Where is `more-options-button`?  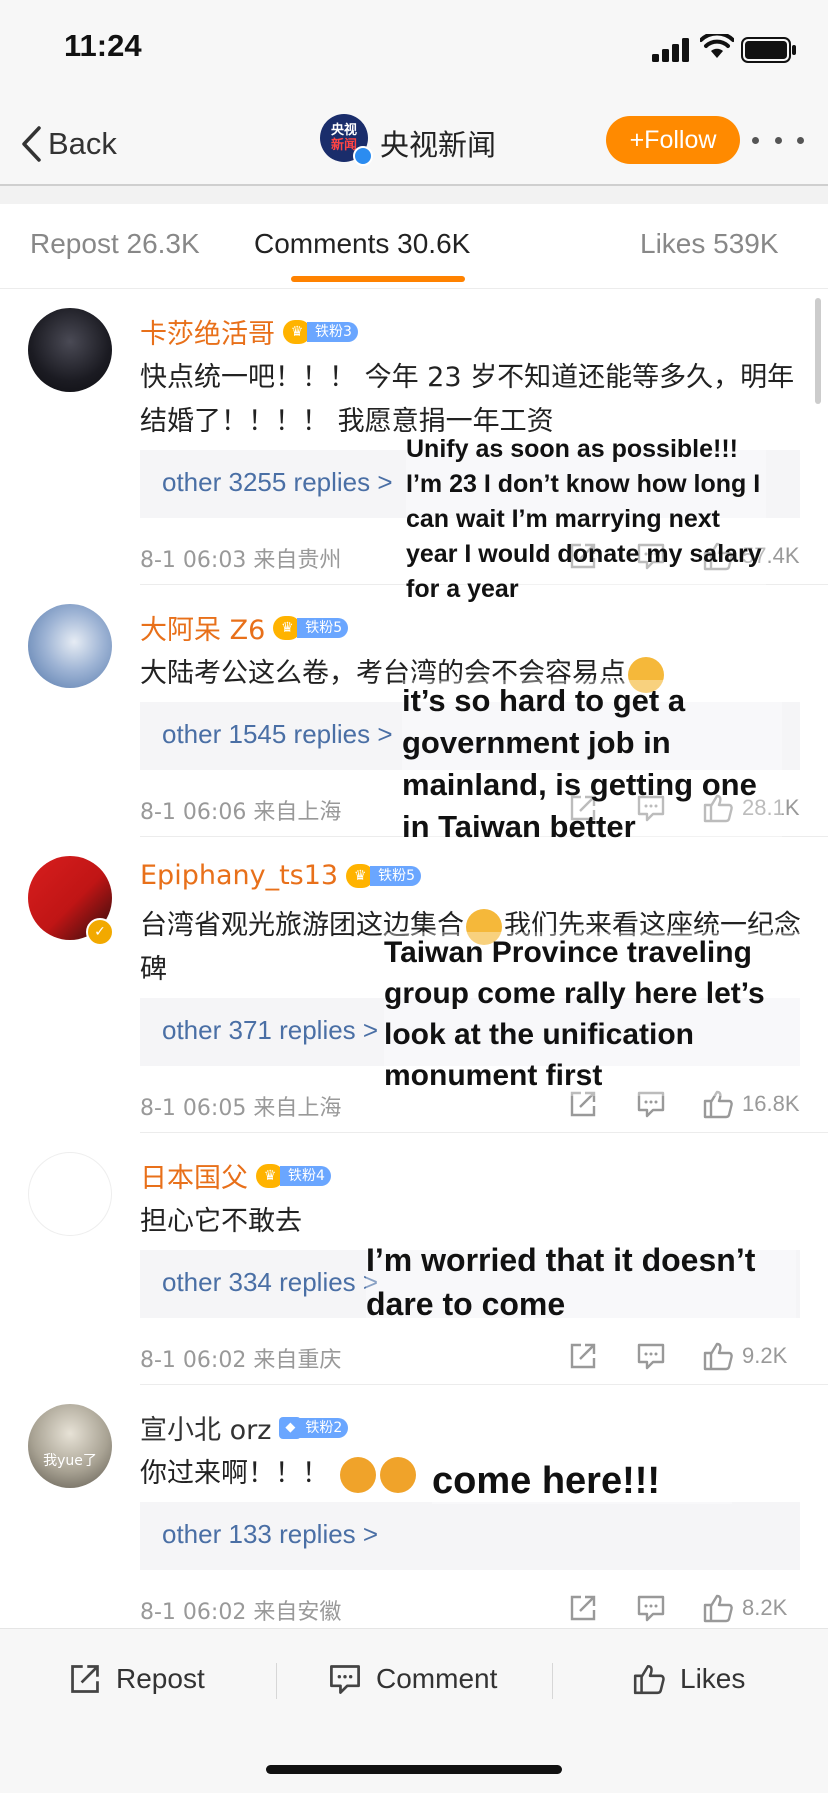
more-options-button is located at coordinates (778, 140).